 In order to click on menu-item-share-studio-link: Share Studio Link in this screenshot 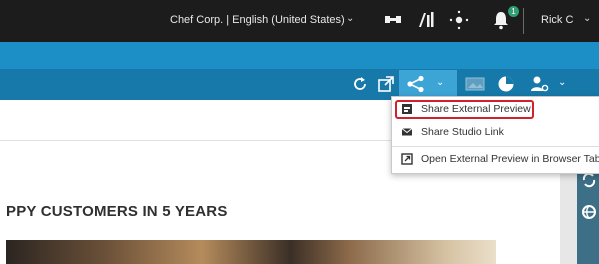, I will do `click(495, 132)`.